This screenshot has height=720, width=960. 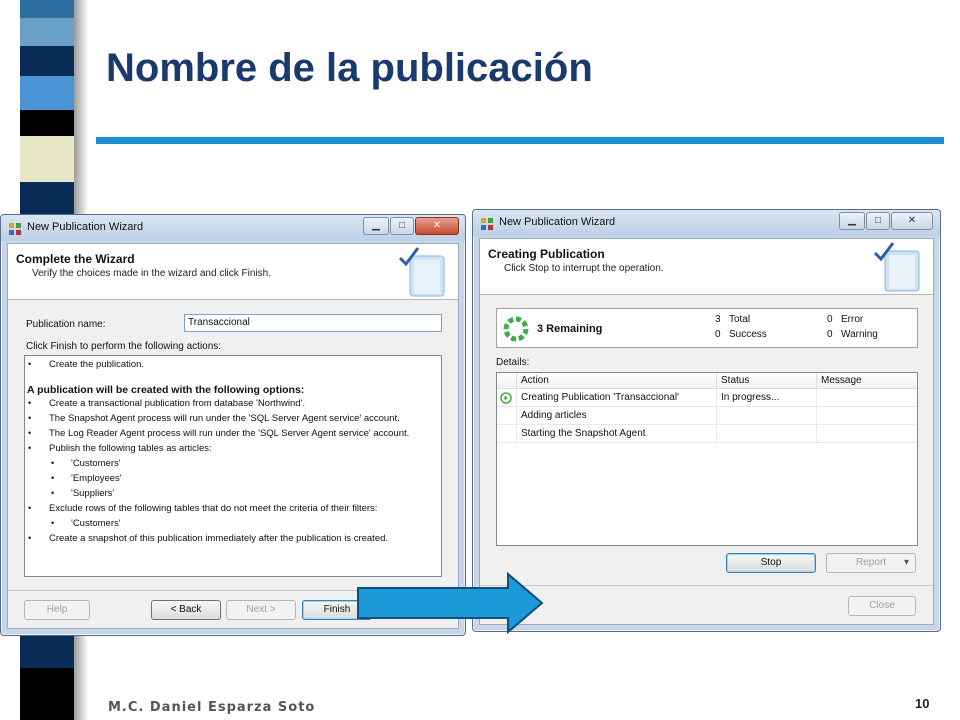 I want to click on author-footer: M.C. Daniel Esparza Soto, so click(x=212, y=707).